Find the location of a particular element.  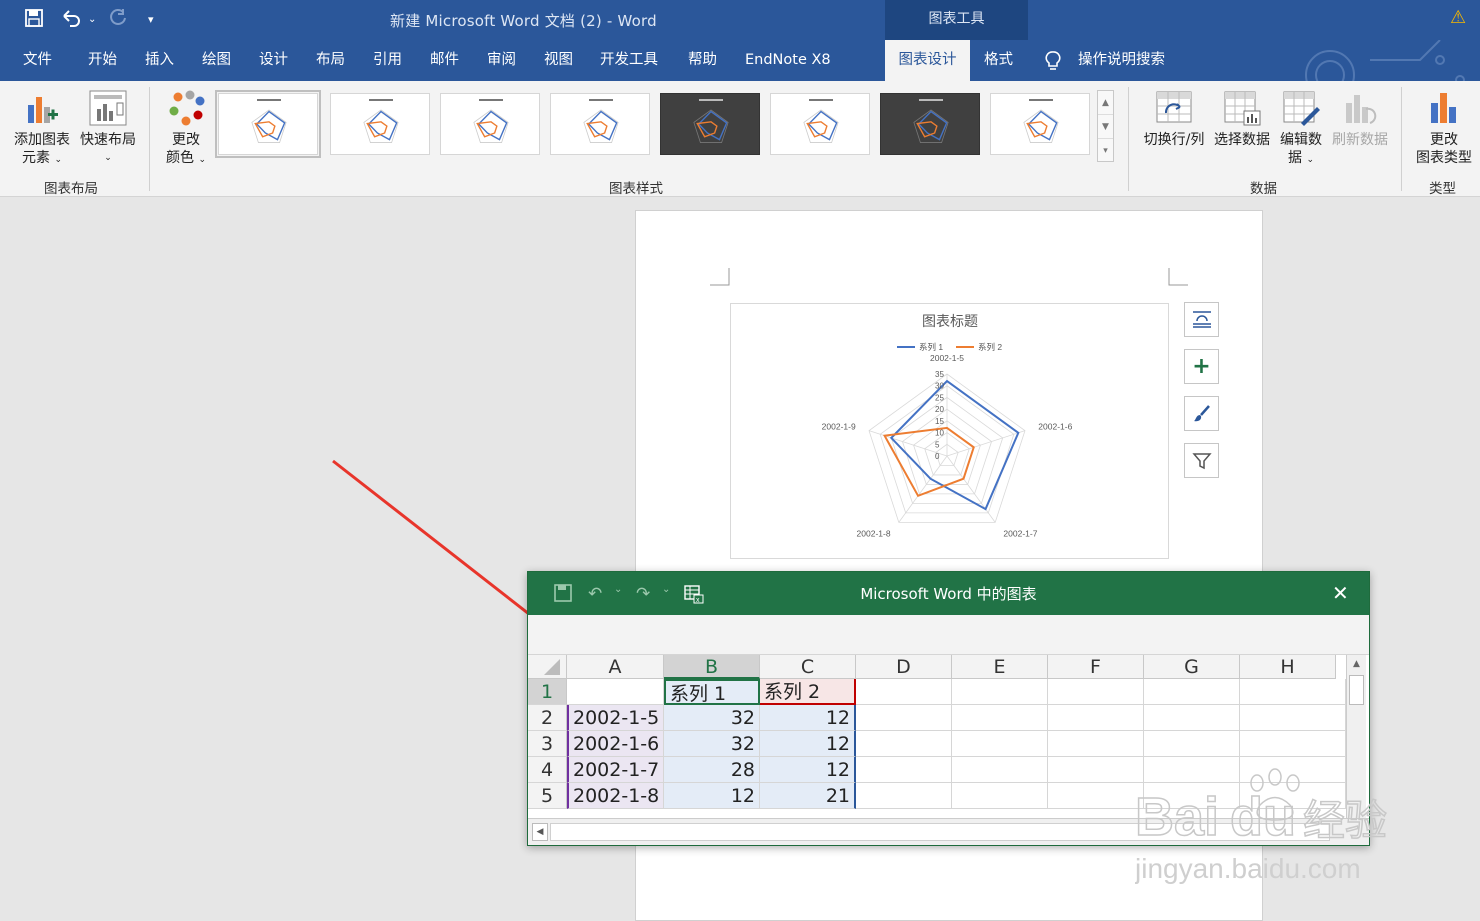

scroll-left-icon: ◀ is located at coordinates (540, 832).